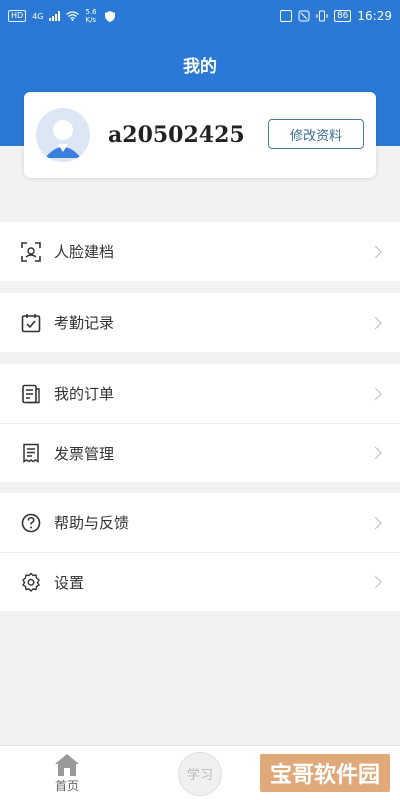  I want to click on network-label: 4G, so click(38, 16).